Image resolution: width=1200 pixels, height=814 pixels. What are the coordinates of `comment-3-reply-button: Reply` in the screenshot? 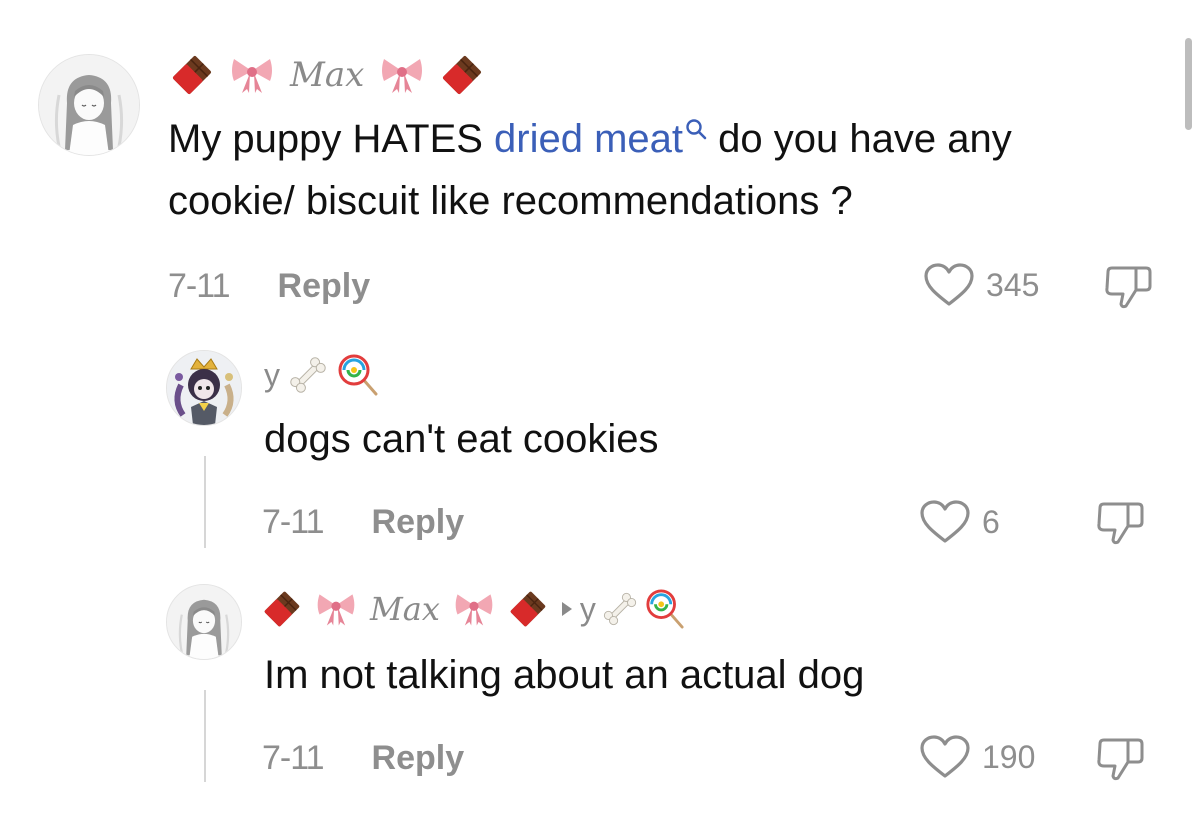 It's located at (418, 758).